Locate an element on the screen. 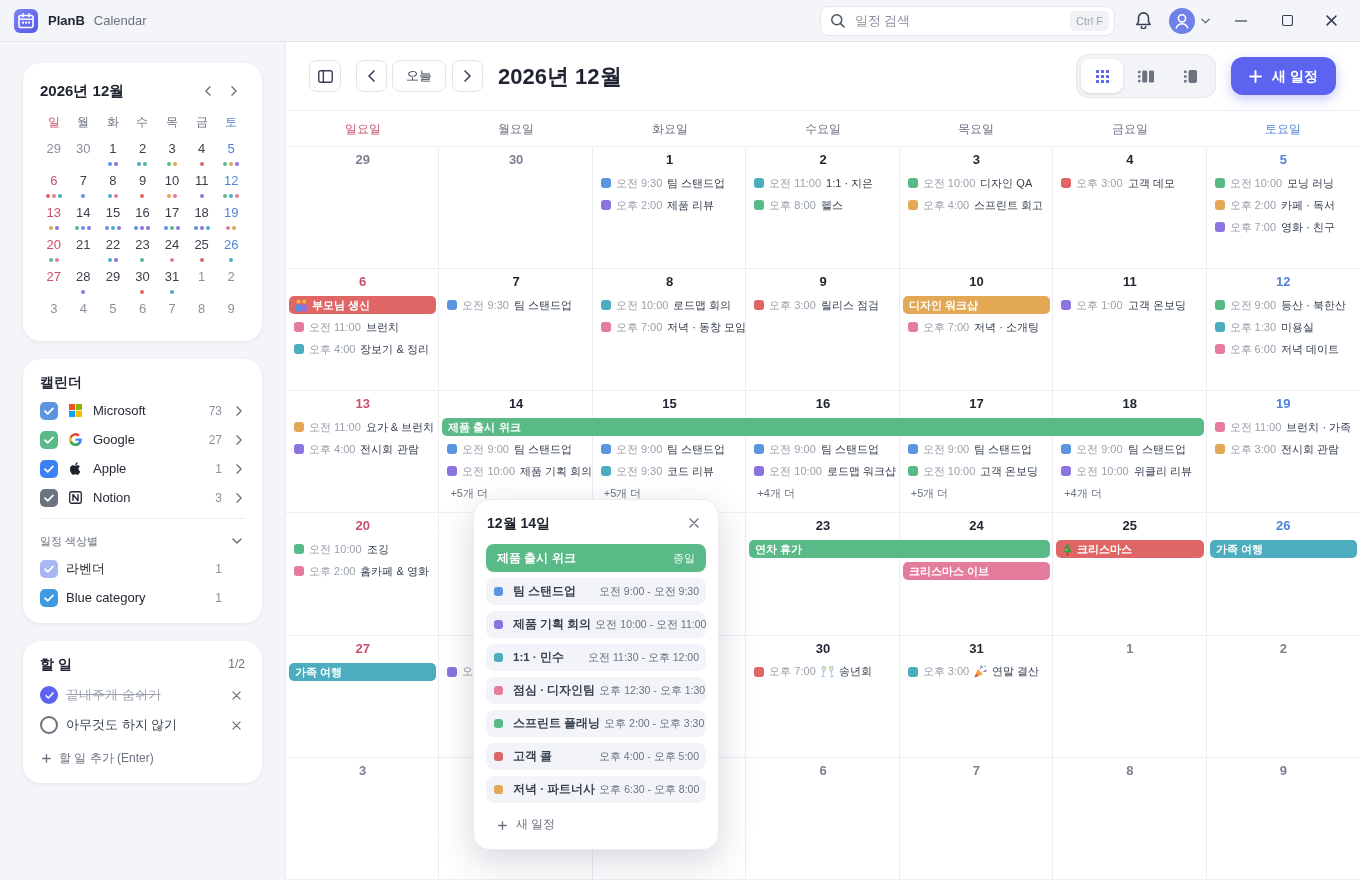 The width and height of the screenshot is (1360, 880). weekday-header: 월요일 is located at coordinates (516, 129).